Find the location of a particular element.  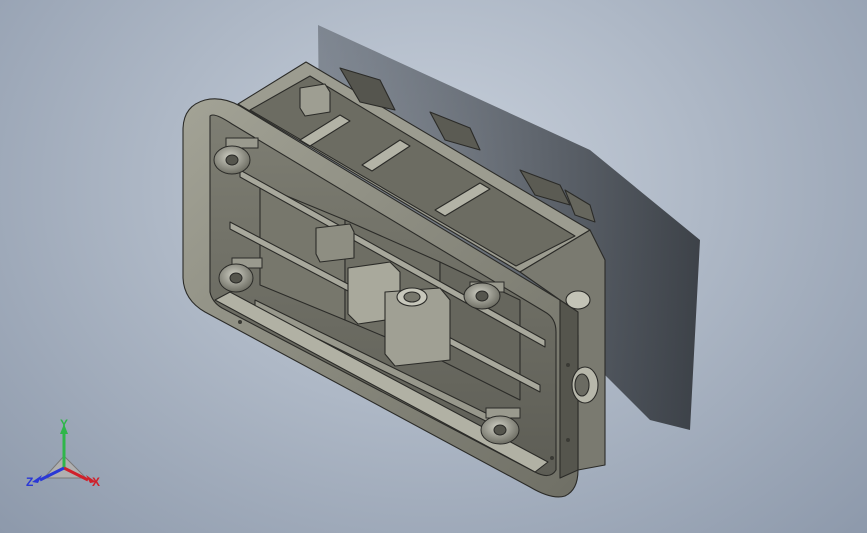

z-axis-label: Z is located at coordinates (29, 482).